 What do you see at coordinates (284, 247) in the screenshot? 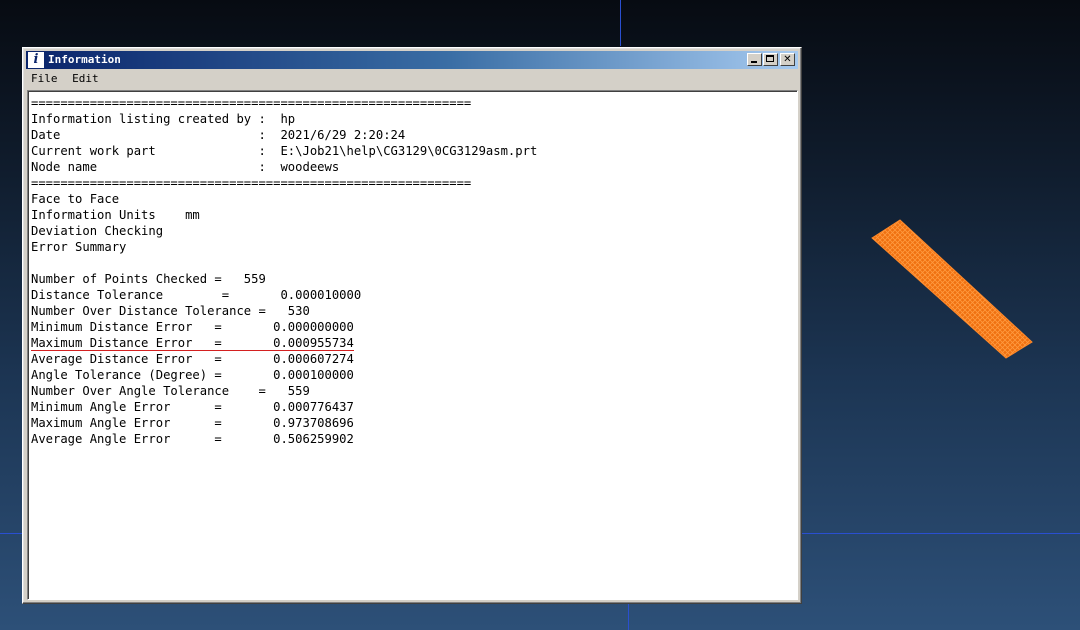
I see `listing-line: Error Summary` at bounding box center [284, 247].